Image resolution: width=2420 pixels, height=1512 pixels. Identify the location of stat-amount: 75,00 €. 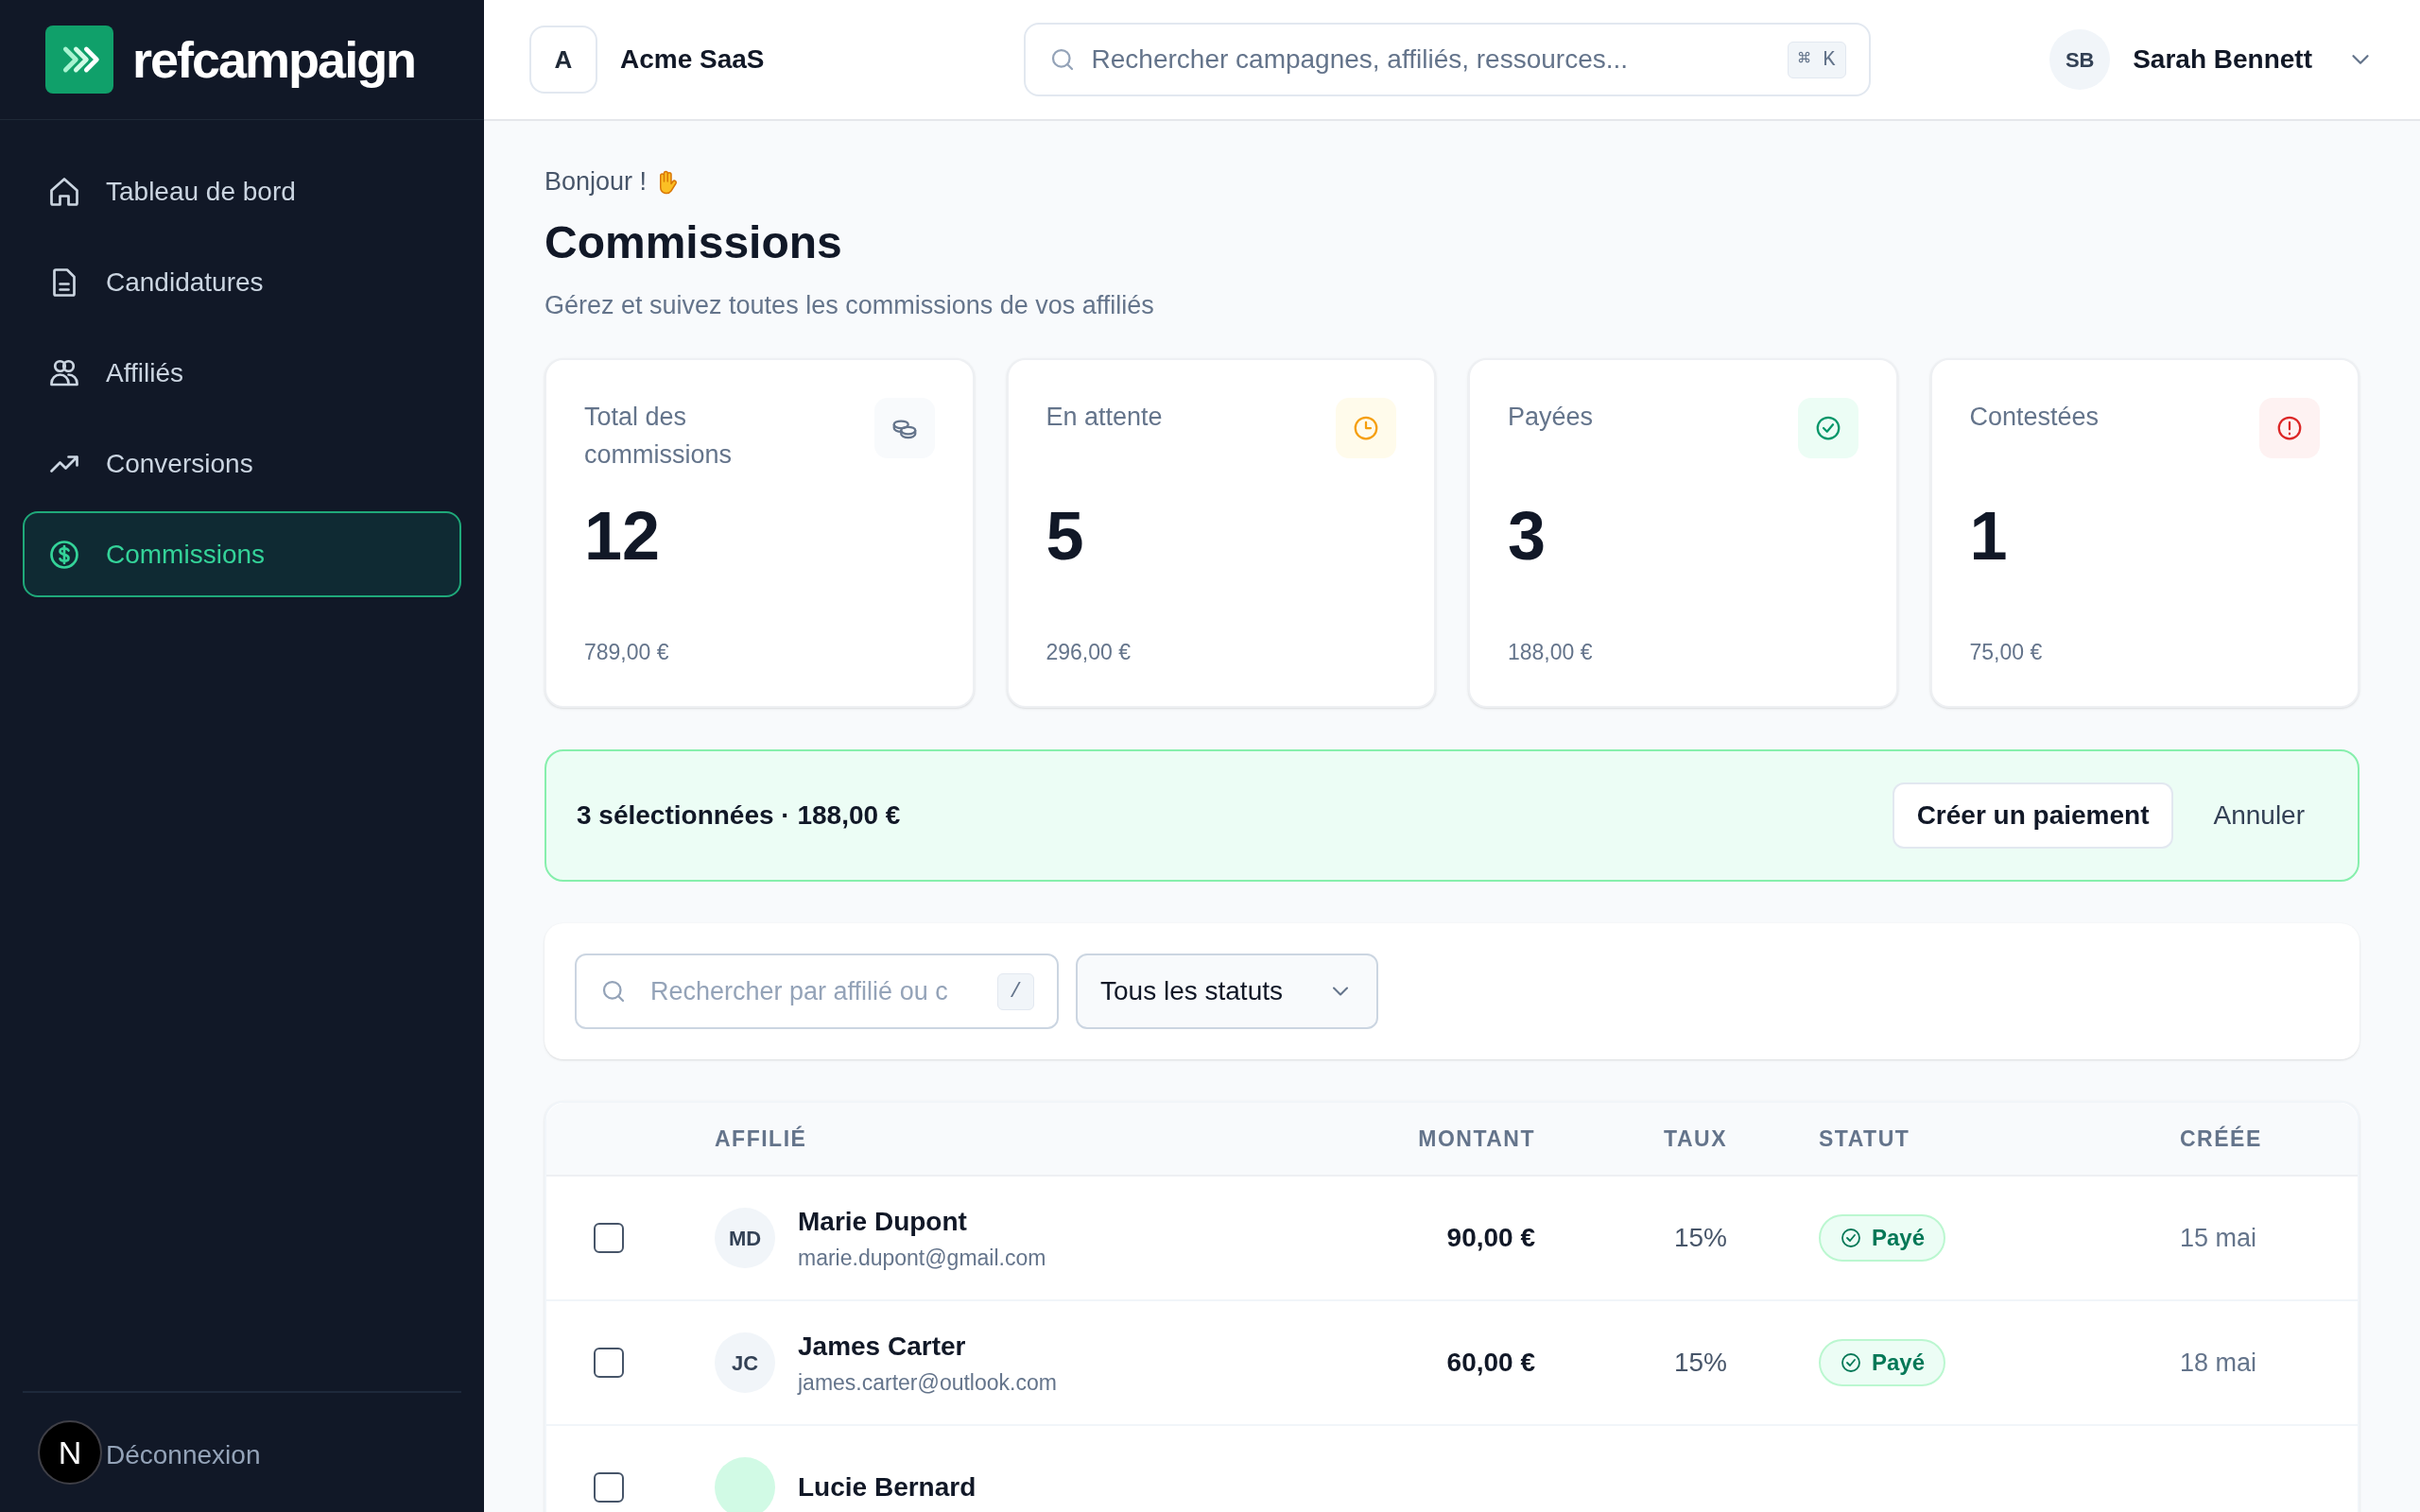
(2007, 652).